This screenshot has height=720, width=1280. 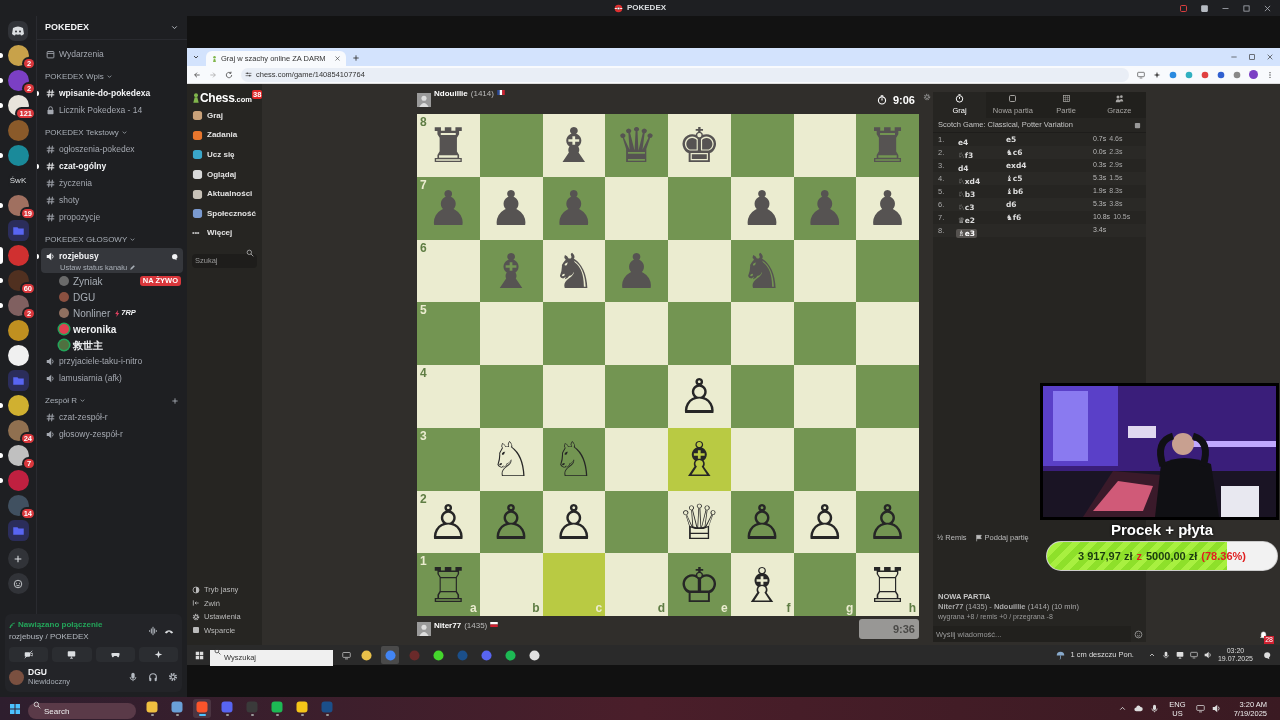 I want to click on notifications-icon, so click(x=1267, y=655).